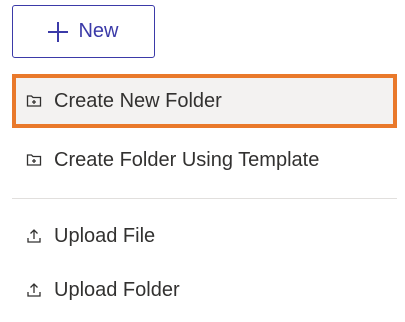 This screenshot has height=322, width=405. I want to click on menu-divider, so click(204, 198).